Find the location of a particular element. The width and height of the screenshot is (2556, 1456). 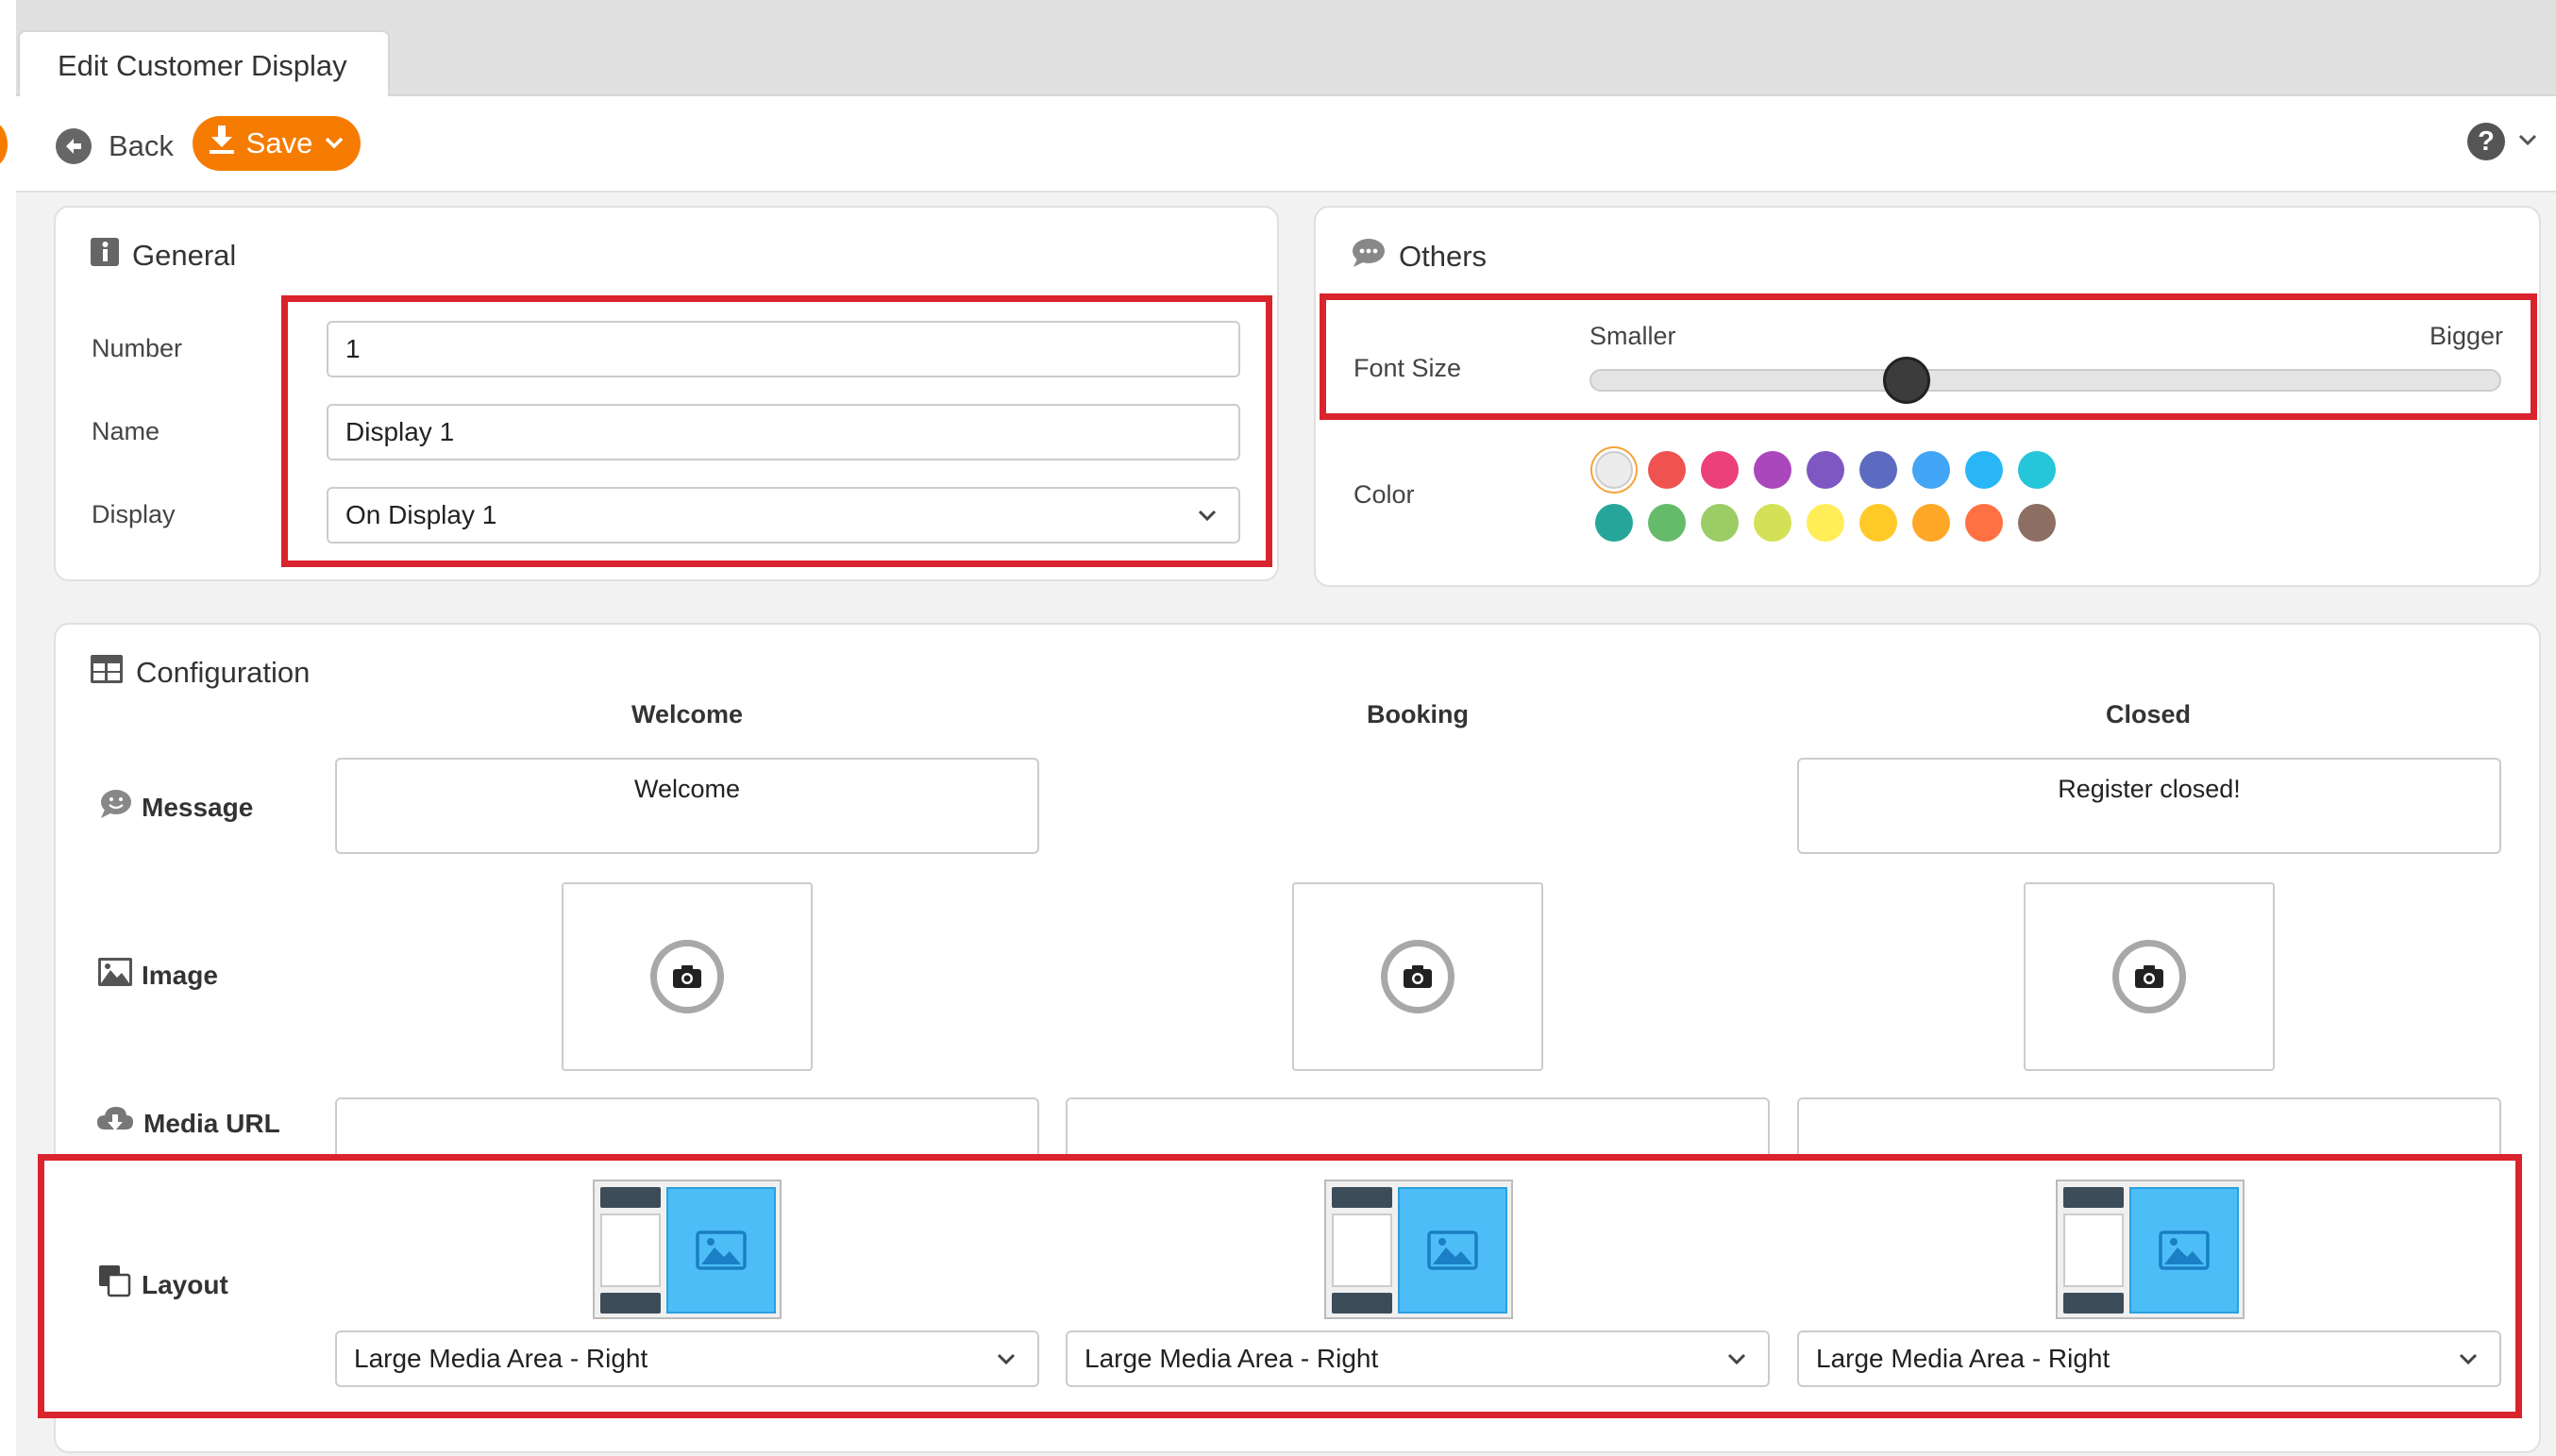

configuration-title: Configuration is located at coordinates (200, 673).